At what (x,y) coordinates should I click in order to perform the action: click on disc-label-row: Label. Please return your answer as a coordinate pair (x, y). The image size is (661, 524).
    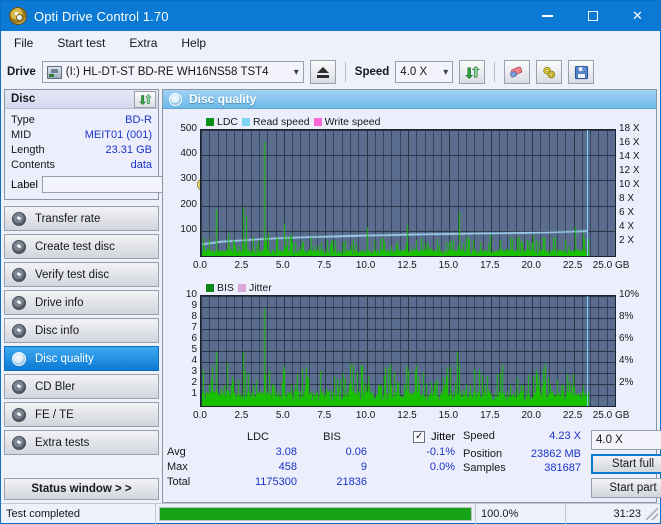
    Looking at the image, I should click on (111, 184).